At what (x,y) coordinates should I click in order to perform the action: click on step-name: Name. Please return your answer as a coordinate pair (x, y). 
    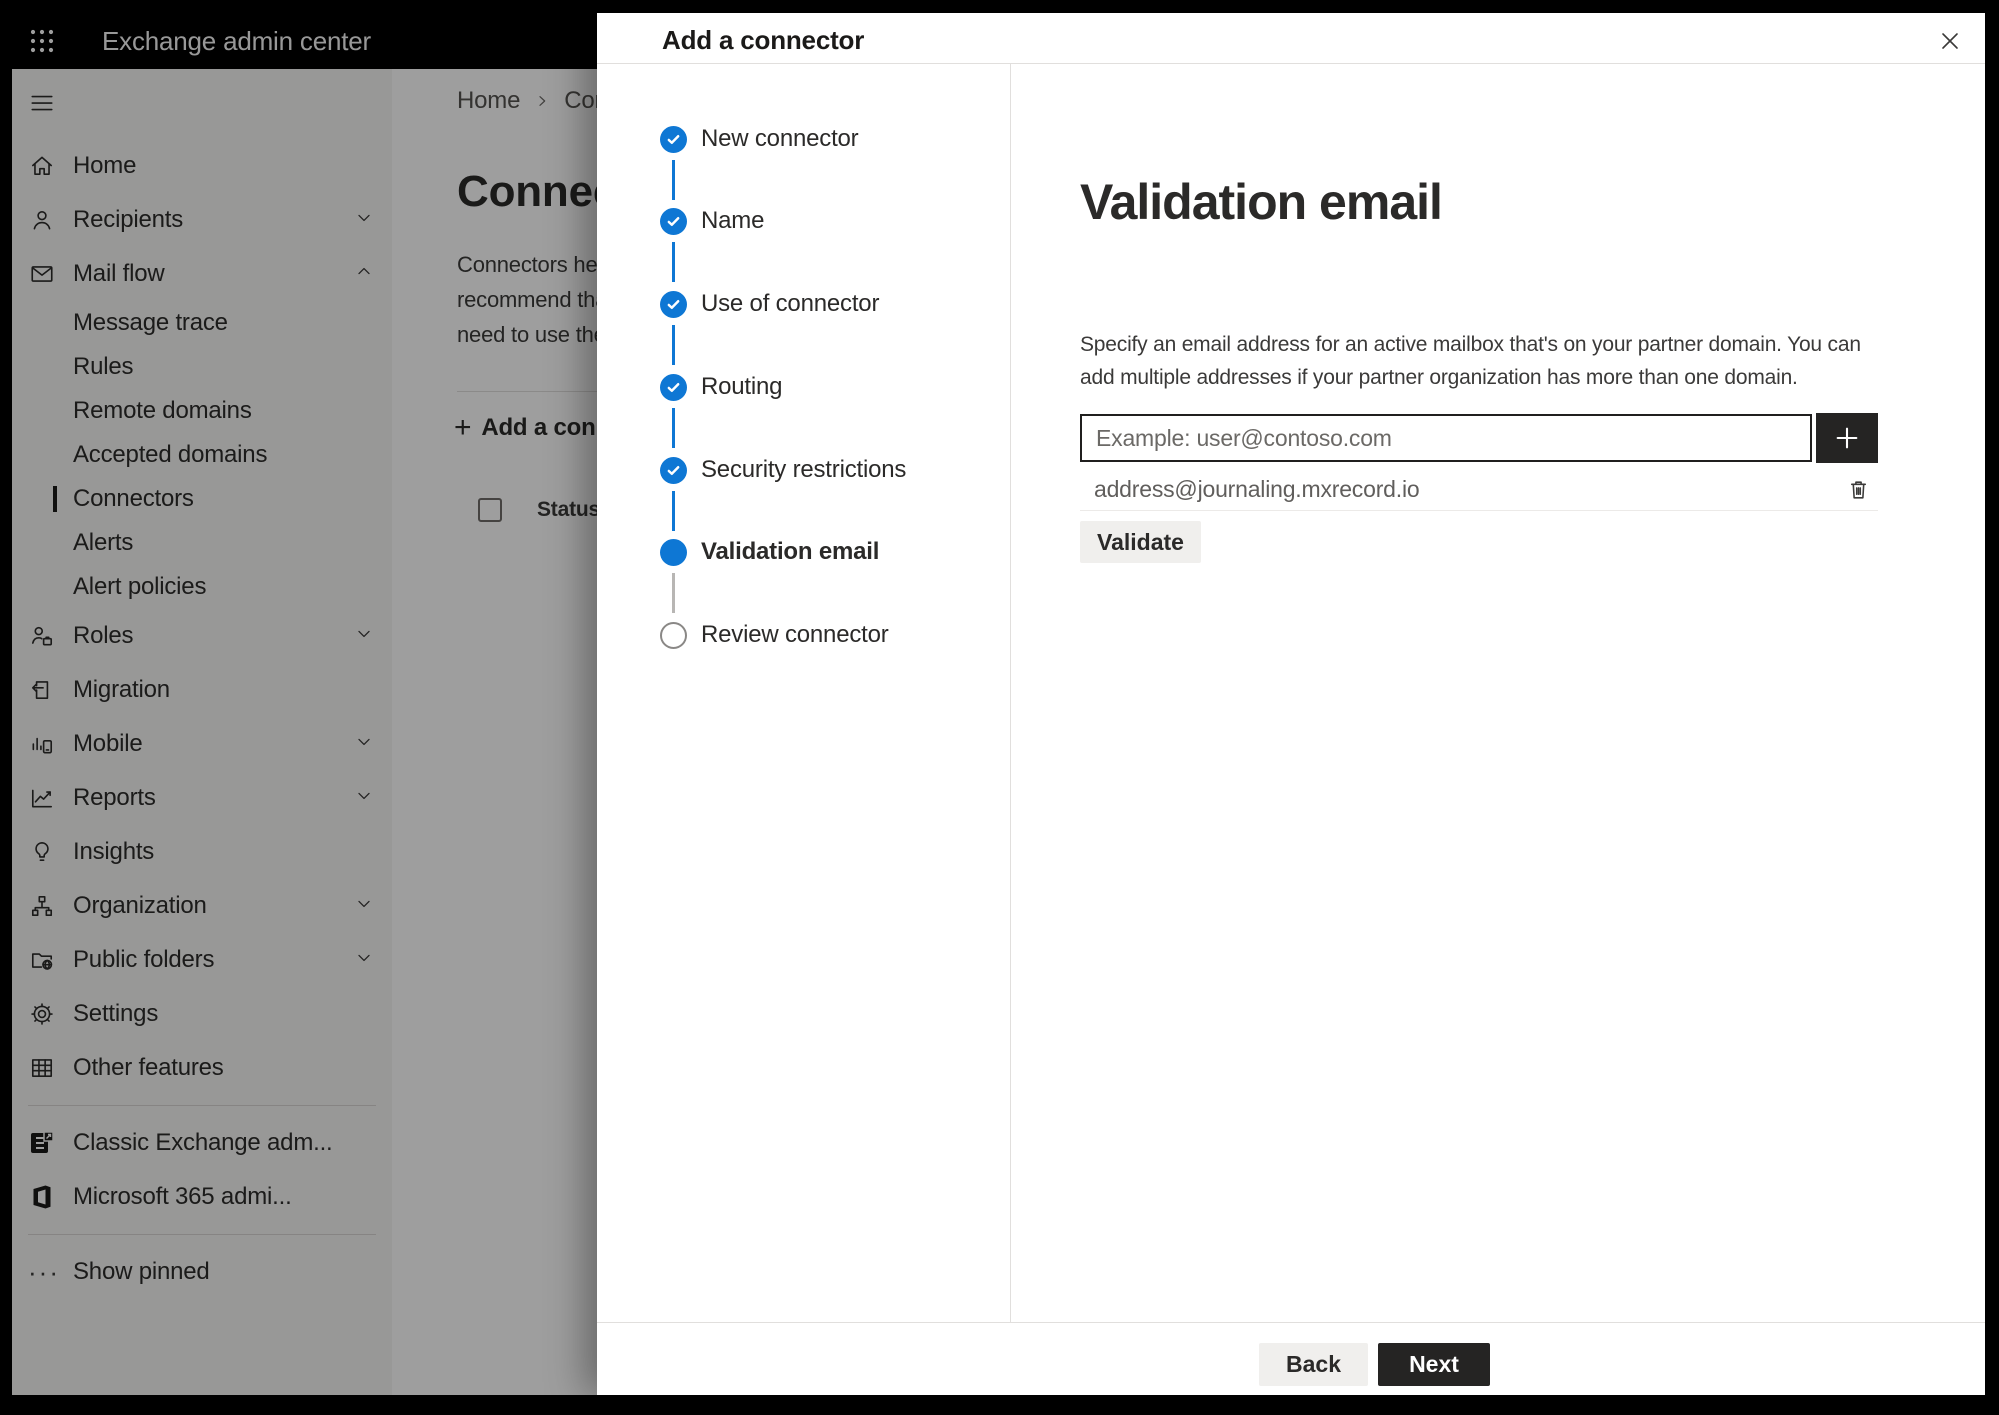
    Looking at the image, I should click on (680, 221).